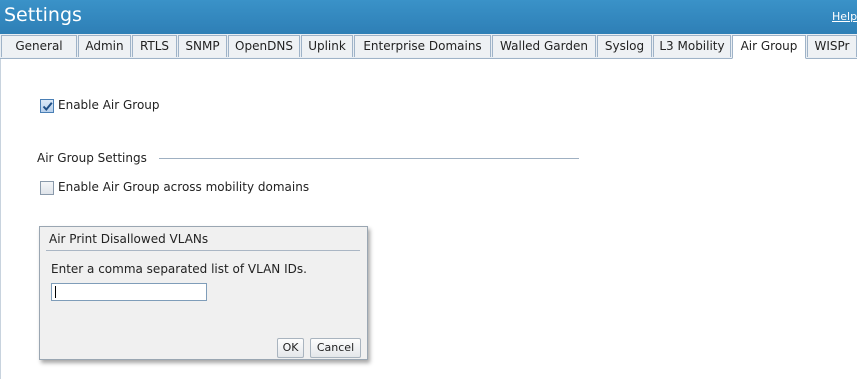  Describe the element at coordinates (129, 292) in the screenshot. I see `vlan-ids-input` at that location.